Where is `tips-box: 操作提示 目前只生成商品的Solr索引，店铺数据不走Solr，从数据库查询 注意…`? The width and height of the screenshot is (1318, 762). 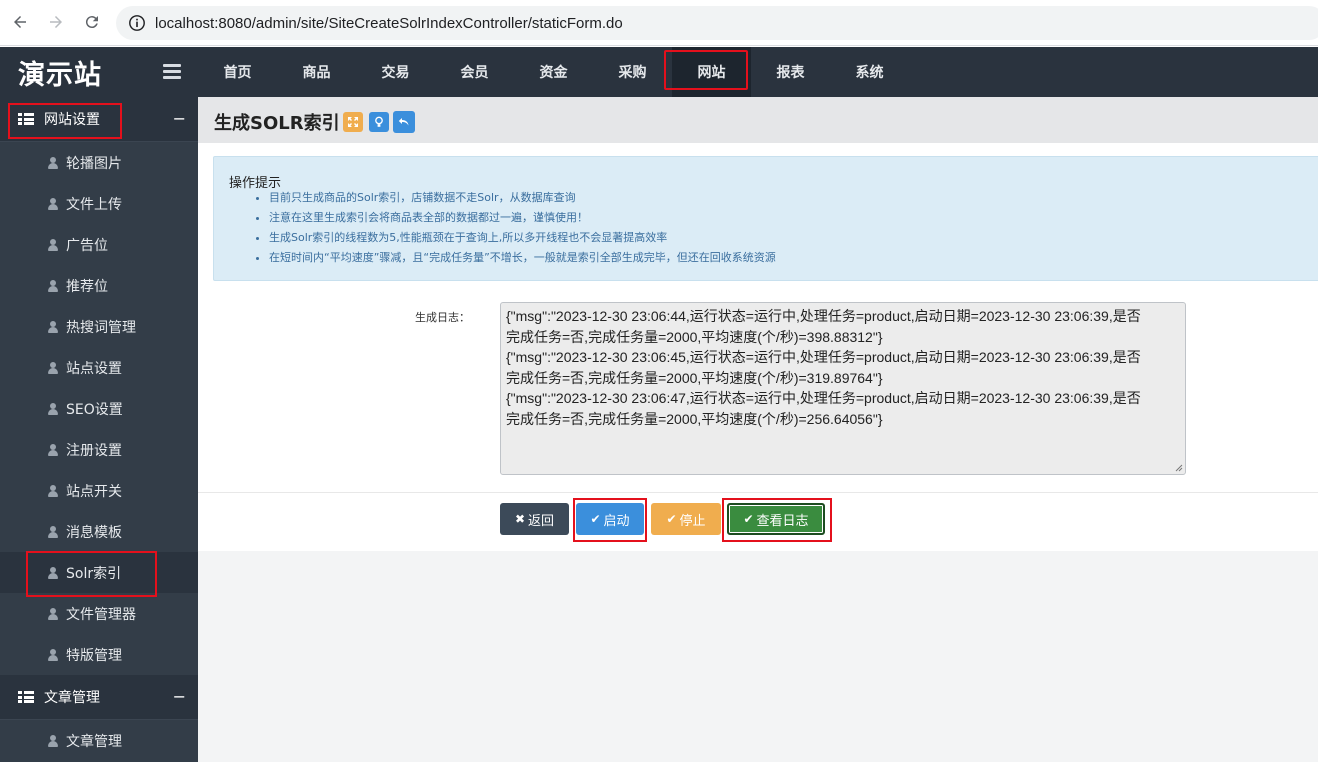
tips-box: 操作提示 目前只生成商品的Solr索引，店铺数据不走Solr，从数据库查询 注意… is located at coordinates (765, 218).